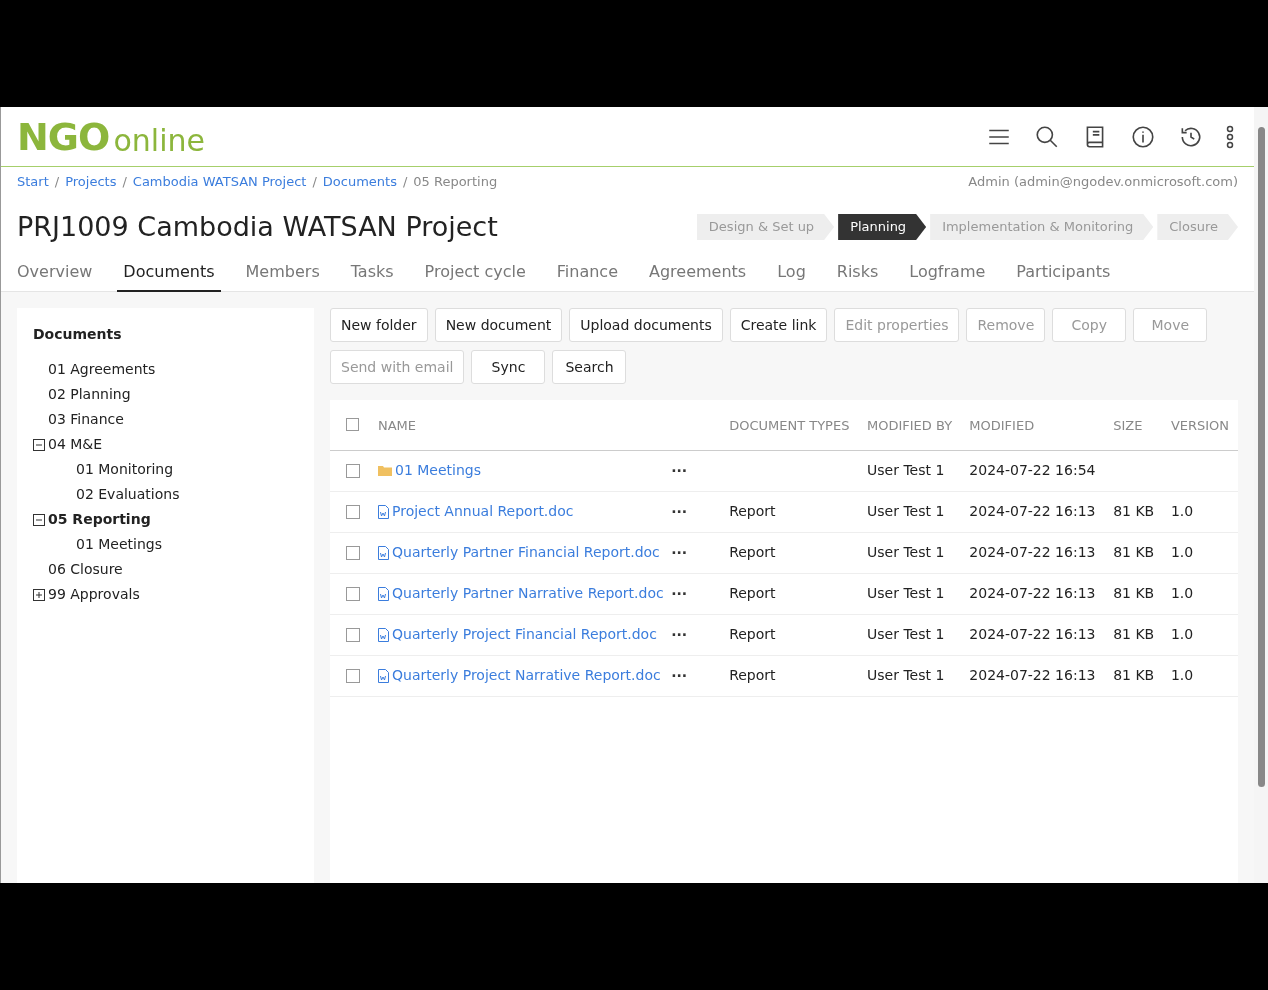 Image resolution: width=1268 pixels, height=990 pixels. I want to click on tree-item: 01 Agreements, so click(102, 369).